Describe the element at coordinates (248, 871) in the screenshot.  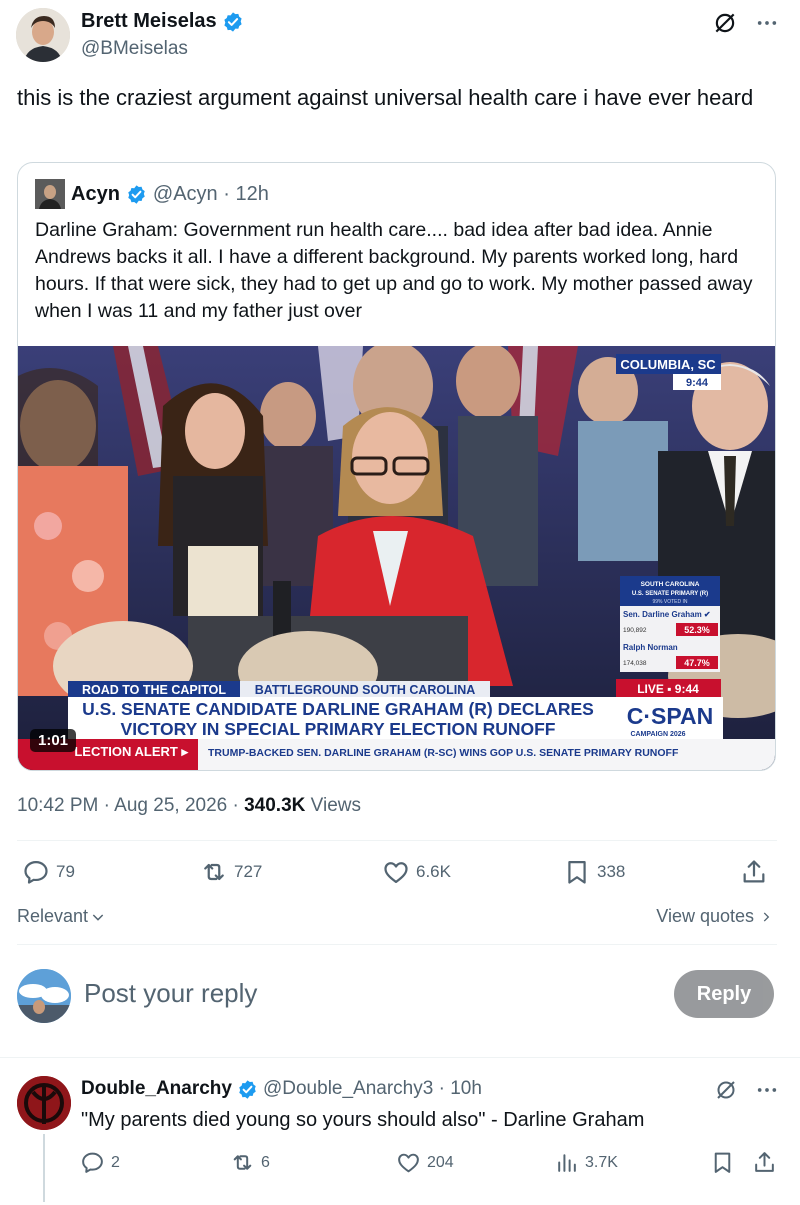
I see `repost-count: 727` at that location.